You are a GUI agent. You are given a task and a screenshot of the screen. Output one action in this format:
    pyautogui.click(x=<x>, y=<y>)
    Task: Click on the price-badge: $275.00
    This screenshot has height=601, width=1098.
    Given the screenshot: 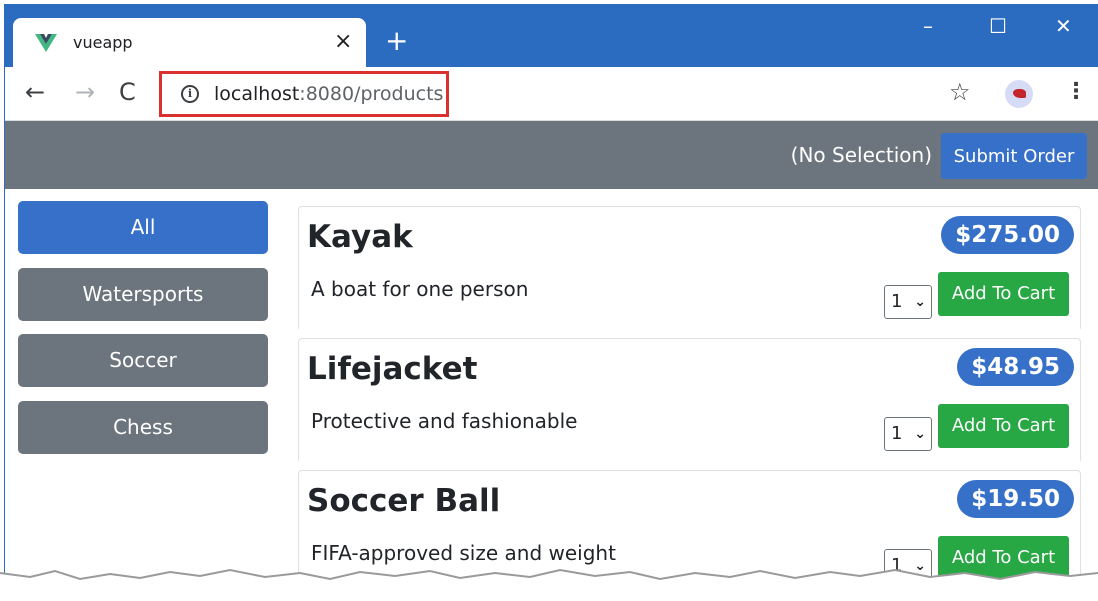 What is the action you would take?
    pyautogui.click(x=1007, y=235)
    